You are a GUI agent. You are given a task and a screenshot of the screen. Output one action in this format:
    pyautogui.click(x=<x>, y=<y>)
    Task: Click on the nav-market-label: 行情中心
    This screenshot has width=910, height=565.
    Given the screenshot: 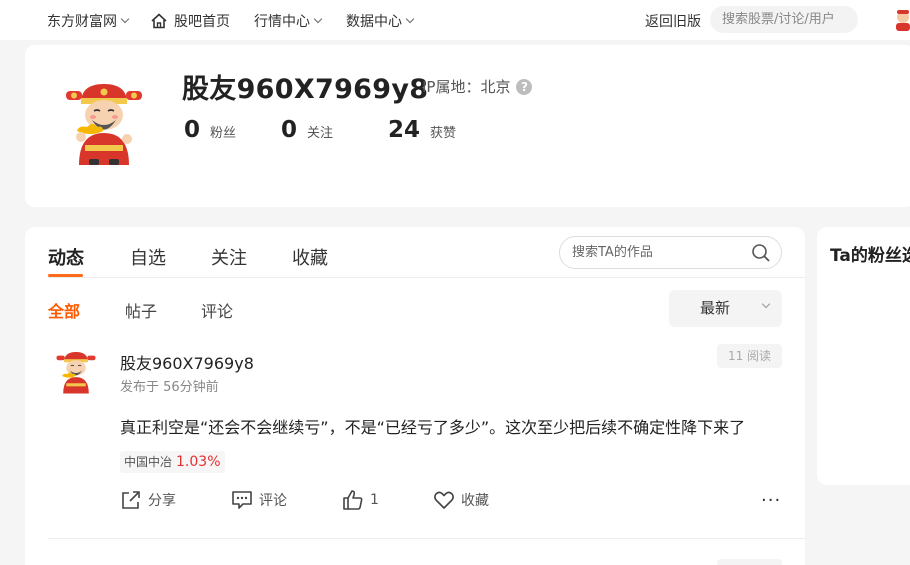 What is the action you would take?
    pyautogui.click(x=282, y=22)
    